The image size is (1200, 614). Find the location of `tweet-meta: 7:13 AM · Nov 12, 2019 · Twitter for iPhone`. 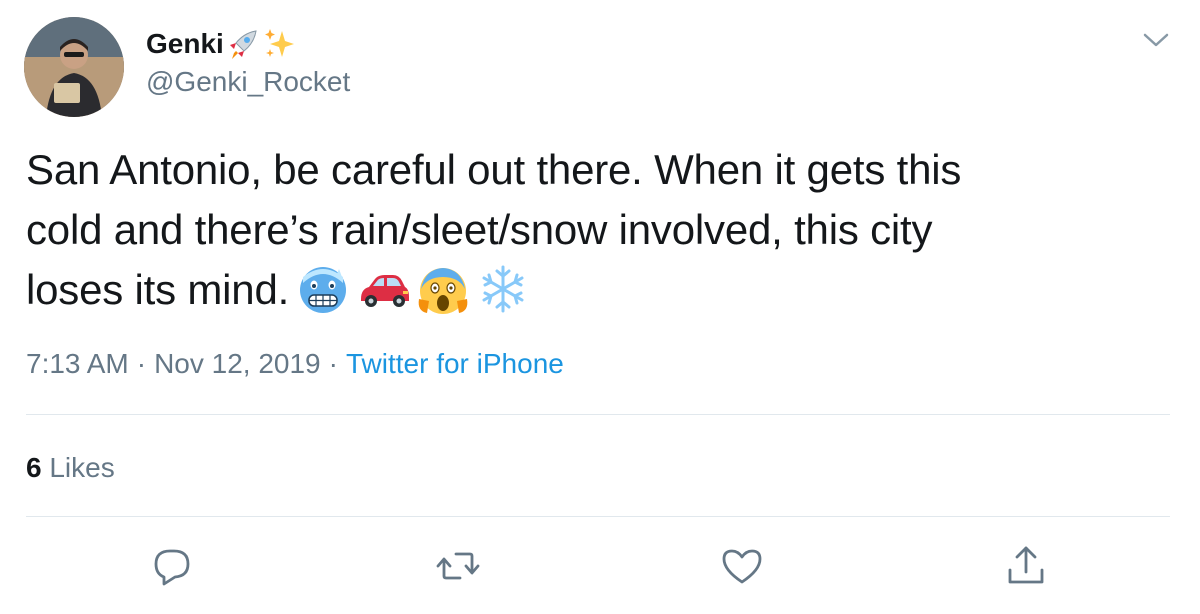

tweet-meta: 7:13 AM · Nov 12, 2019 · Twitter for iPhone is located at coordinates (295, 364).